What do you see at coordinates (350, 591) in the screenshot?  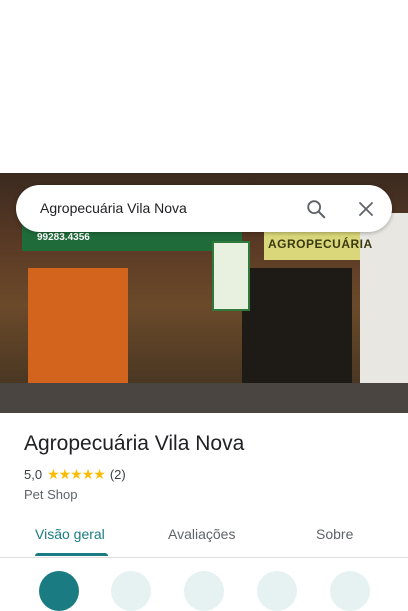 I see `share-button` at bounding box center [350, 591].